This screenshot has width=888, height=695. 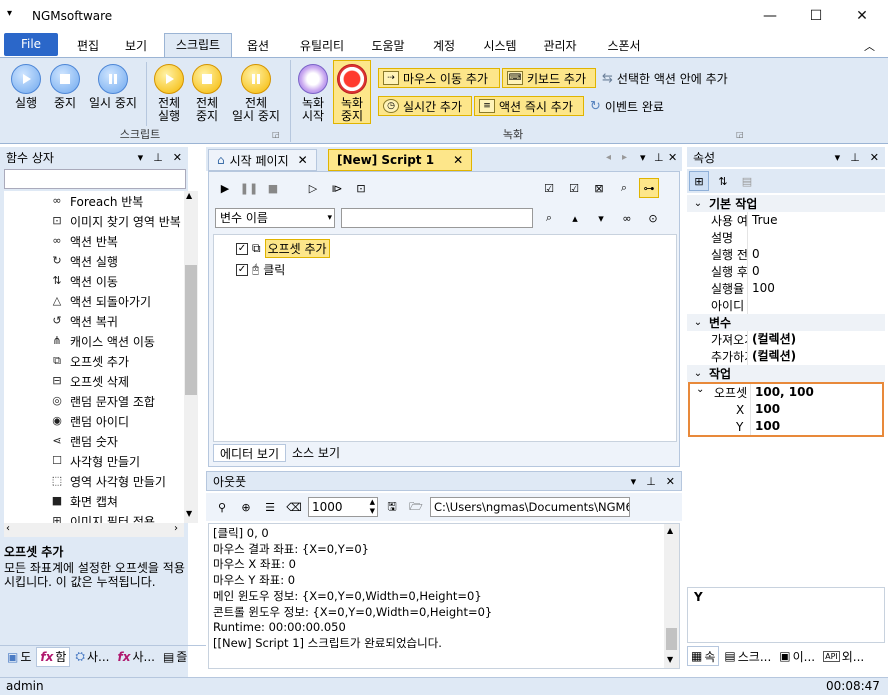 What do you see at coordinates (53, 656) in the screenshot?
I see `tab-function: fx 함` at bounding box center [53, 656].